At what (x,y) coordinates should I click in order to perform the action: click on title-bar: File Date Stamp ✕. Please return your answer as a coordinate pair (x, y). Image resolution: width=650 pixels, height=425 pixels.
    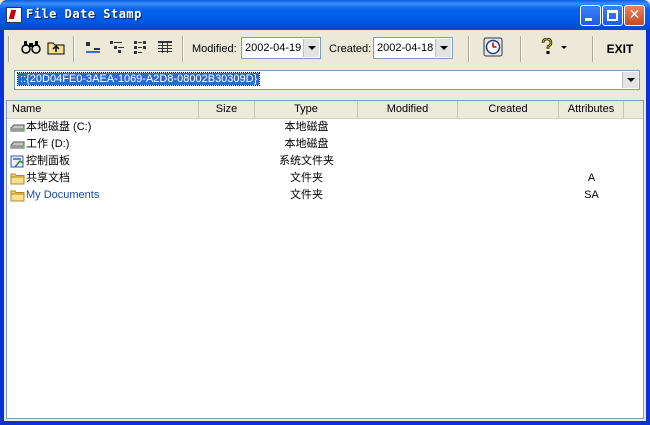
    Looking at the image, I should click on (325, 15).